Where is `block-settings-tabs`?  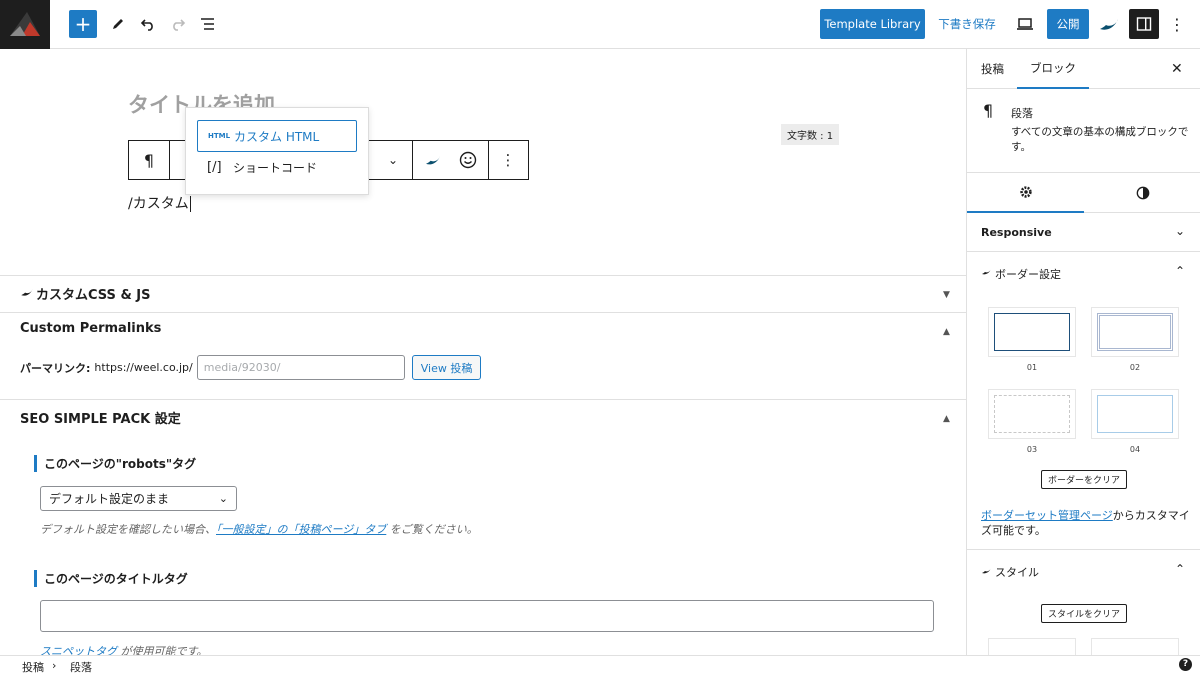
block-settings-tabs is located at coordinates (1083, 193).